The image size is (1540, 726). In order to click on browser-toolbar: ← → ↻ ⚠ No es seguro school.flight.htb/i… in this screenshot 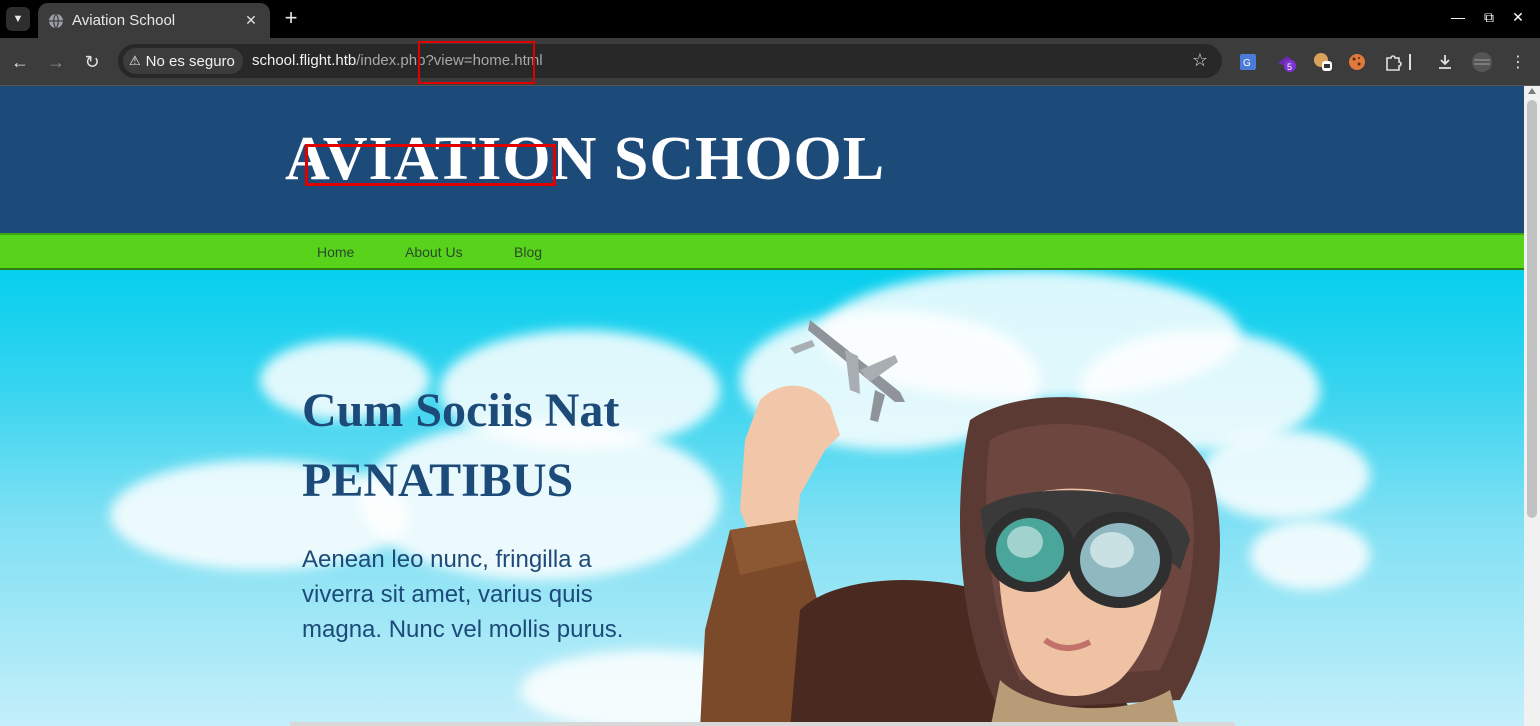, I will do `click(770, 62)`.